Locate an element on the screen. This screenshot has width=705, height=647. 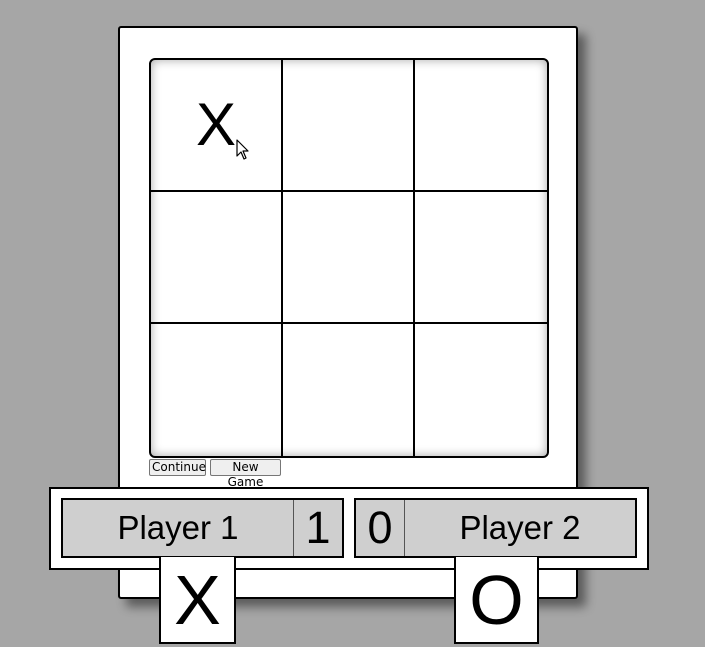
mouse-pointer-icon is located at coordinates (242, 149).